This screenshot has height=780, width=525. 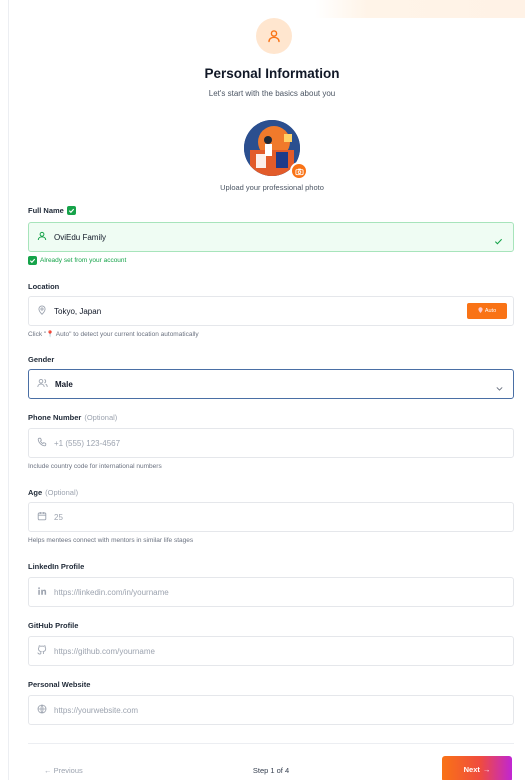 I want to click on github-label: GitHub Profile, so click(x=53, y=625).